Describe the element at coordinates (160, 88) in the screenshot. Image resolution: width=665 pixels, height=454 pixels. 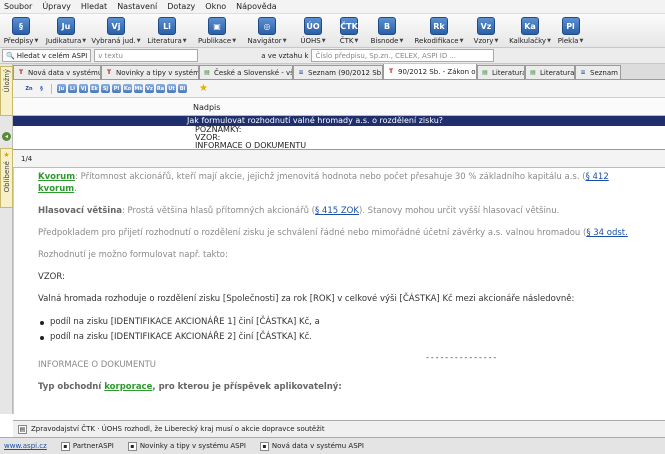
I see `format-button: Ra` at that location.